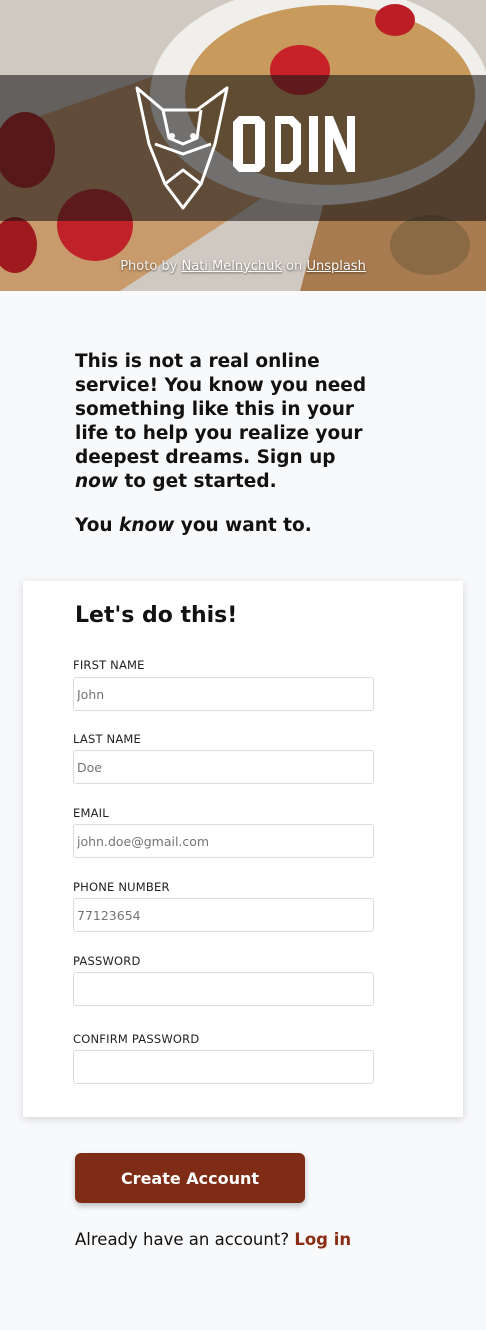 This screenshot has height=1330, width=486. I want to click on login-link: Log in, so click(322, 1239).